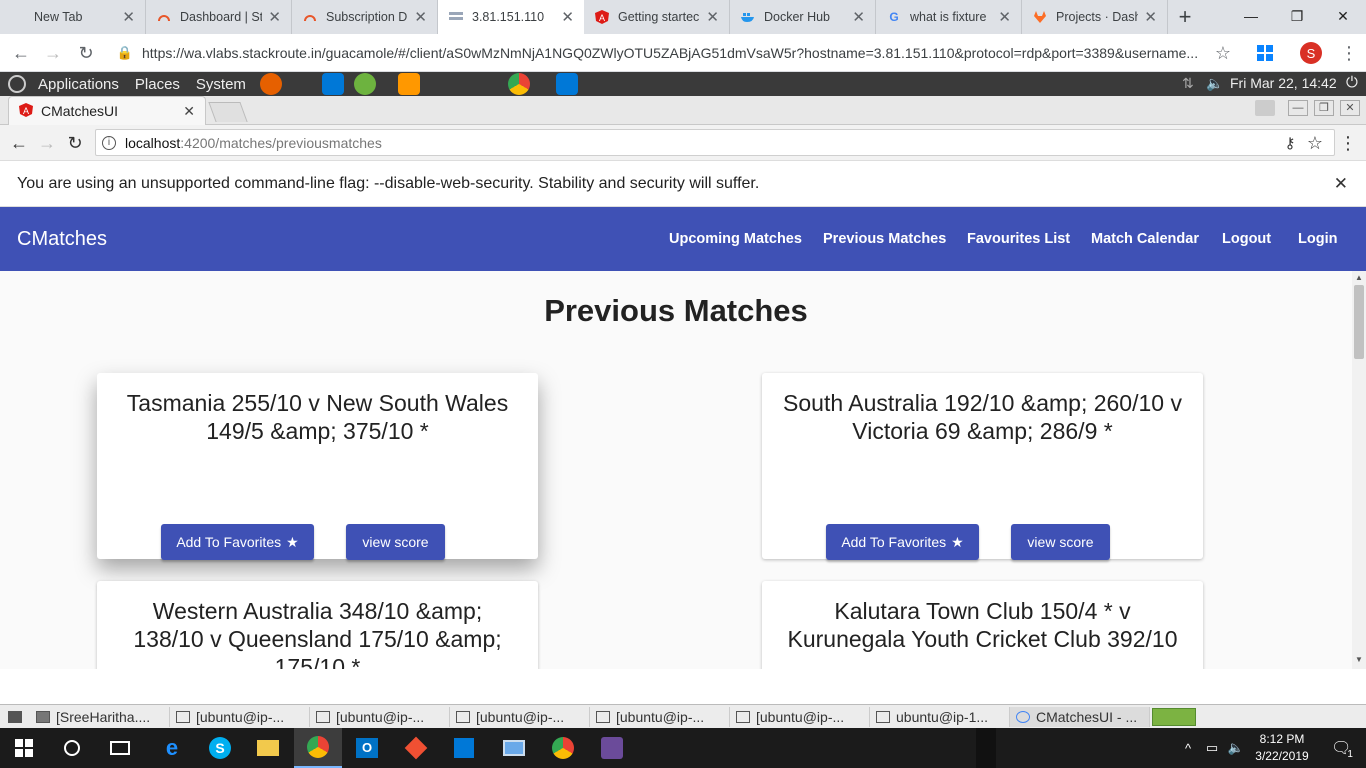 The image size is (1366, 768). Describe the element at coordinates (1188, 83) in the screenshot. I see `network-icon: ⇅` at that location.